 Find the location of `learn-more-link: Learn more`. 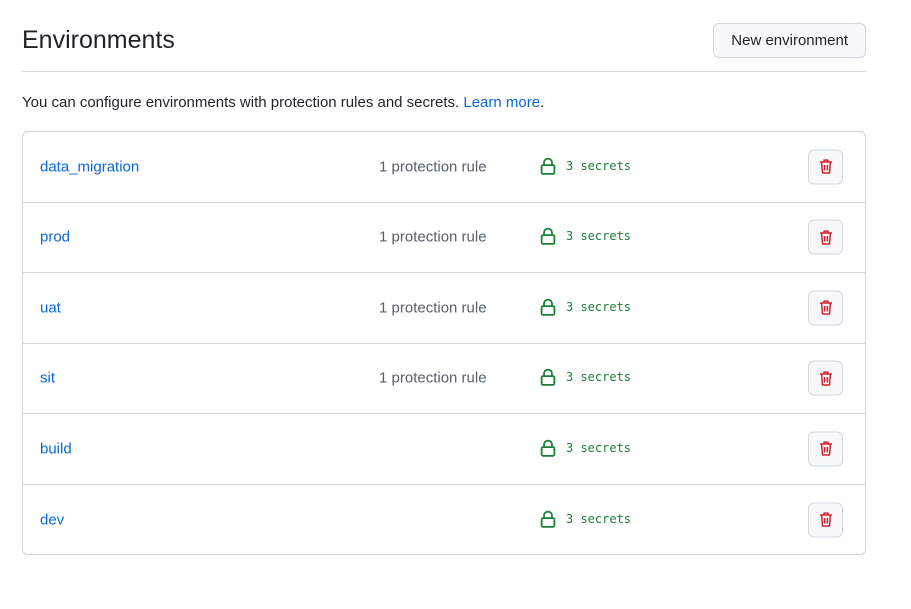

learn-more-link: Learn more is located at coordinates (501, 102).